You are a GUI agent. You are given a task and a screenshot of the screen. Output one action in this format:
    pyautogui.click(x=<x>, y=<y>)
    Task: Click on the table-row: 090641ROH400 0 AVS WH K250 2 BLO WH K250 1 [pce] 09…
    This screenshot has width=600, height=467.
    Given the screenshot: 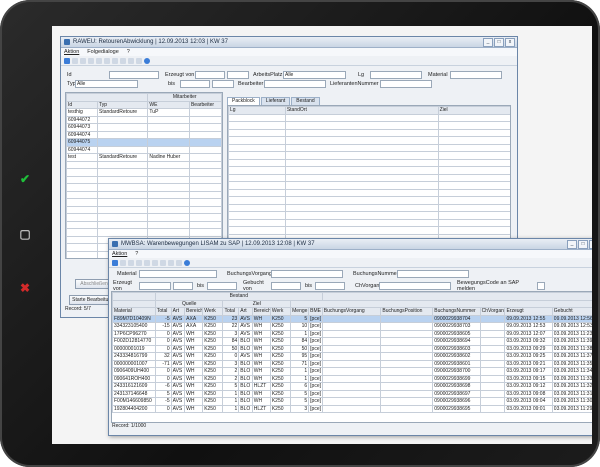 What is the action you would take?
    pyautogui.click(x=352, y=378)
    